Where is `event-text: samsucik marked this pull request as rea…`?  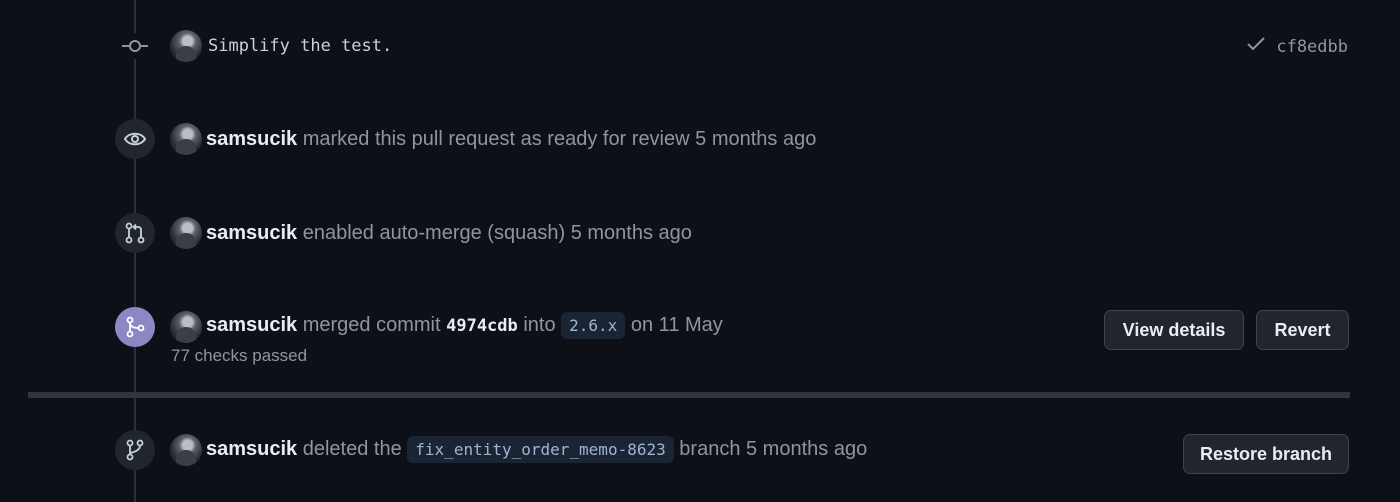 event-text: samsucik marked this pull request as rea… is located at coordinates (511, 139).